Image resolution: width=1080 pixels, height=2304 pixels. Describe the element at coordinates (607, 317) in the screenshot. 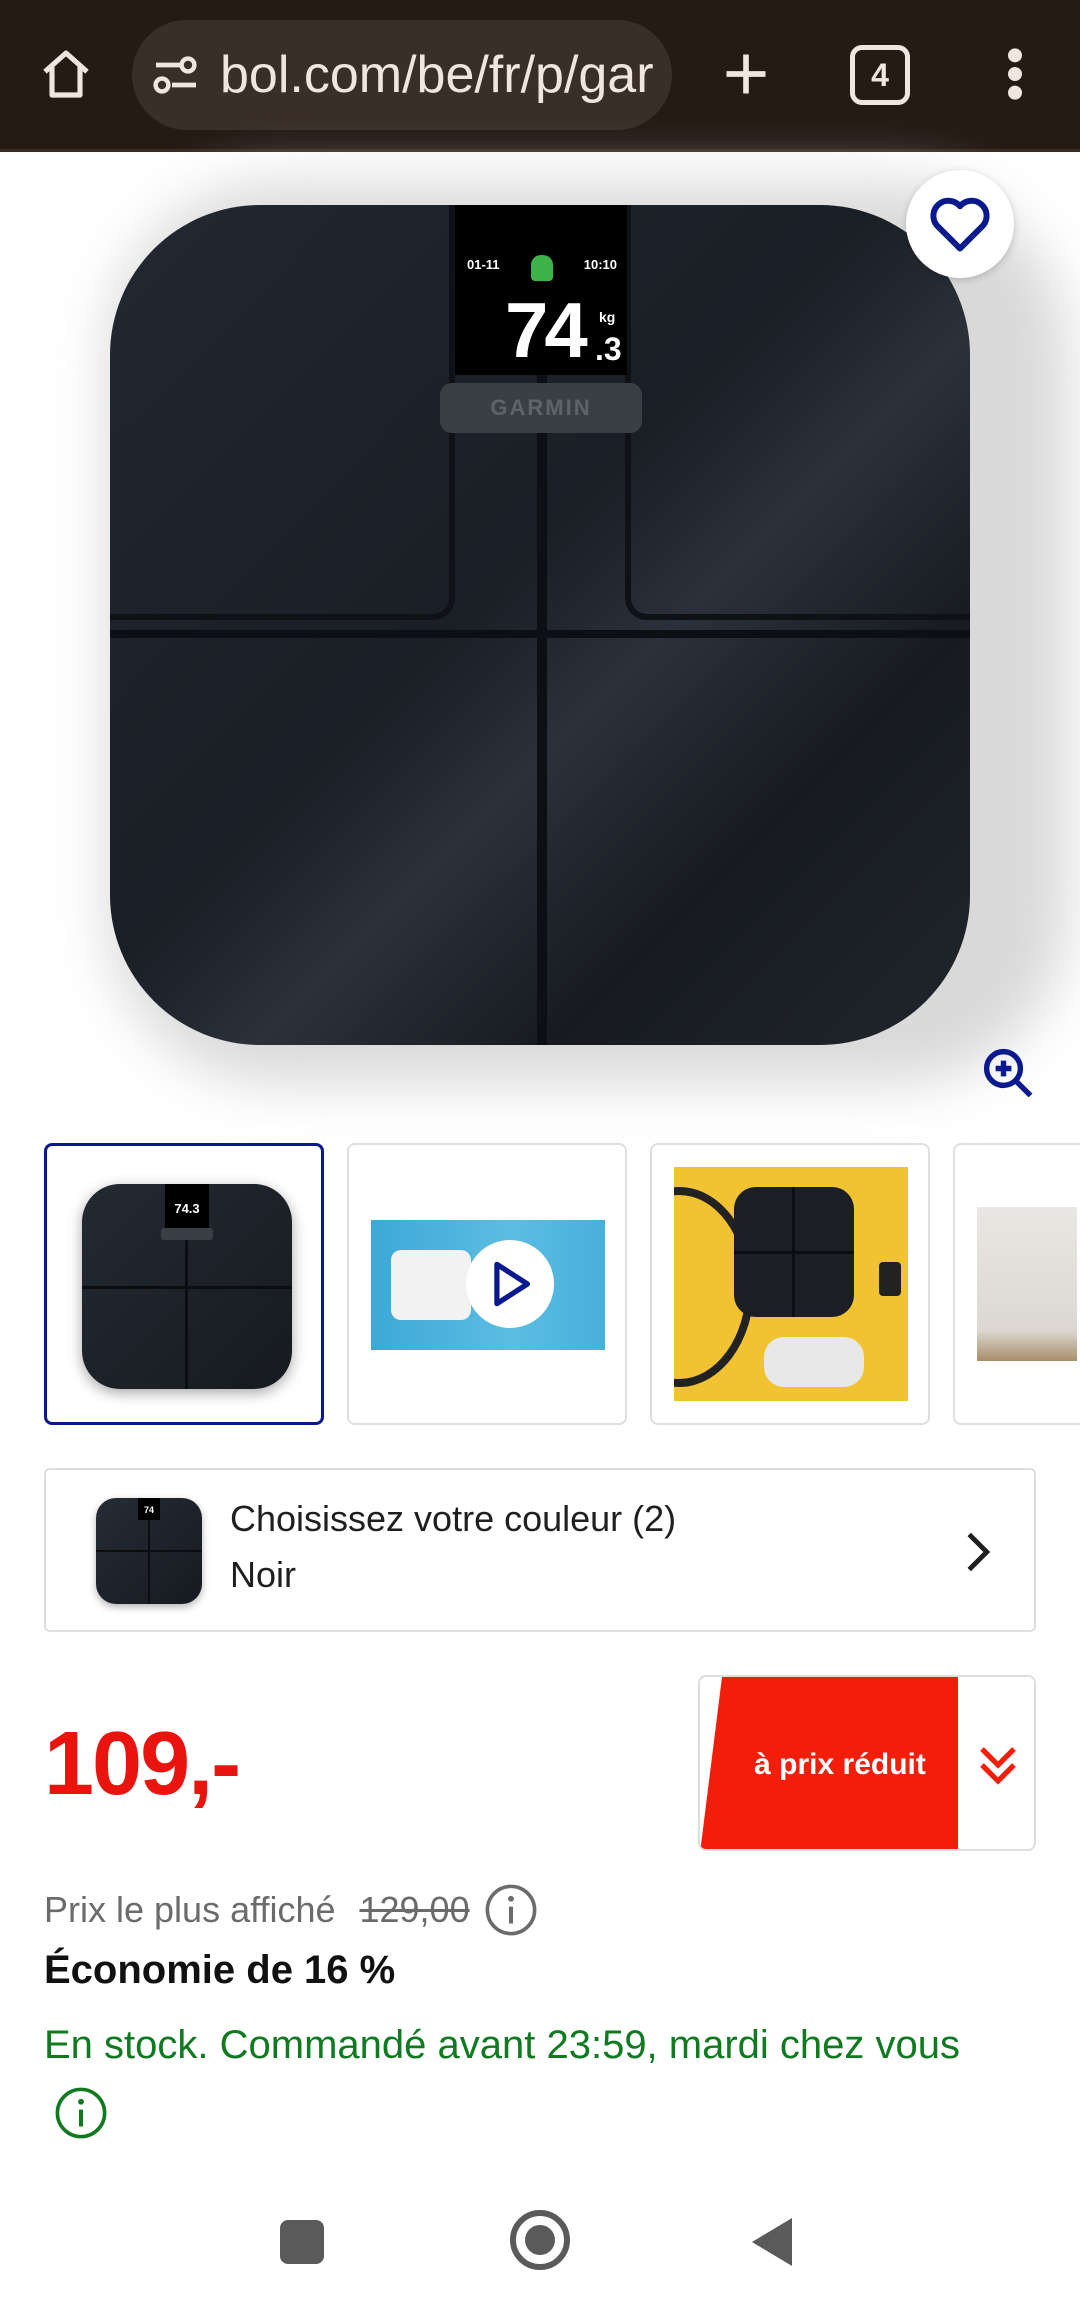

I see `display-unit: kg` at that location.